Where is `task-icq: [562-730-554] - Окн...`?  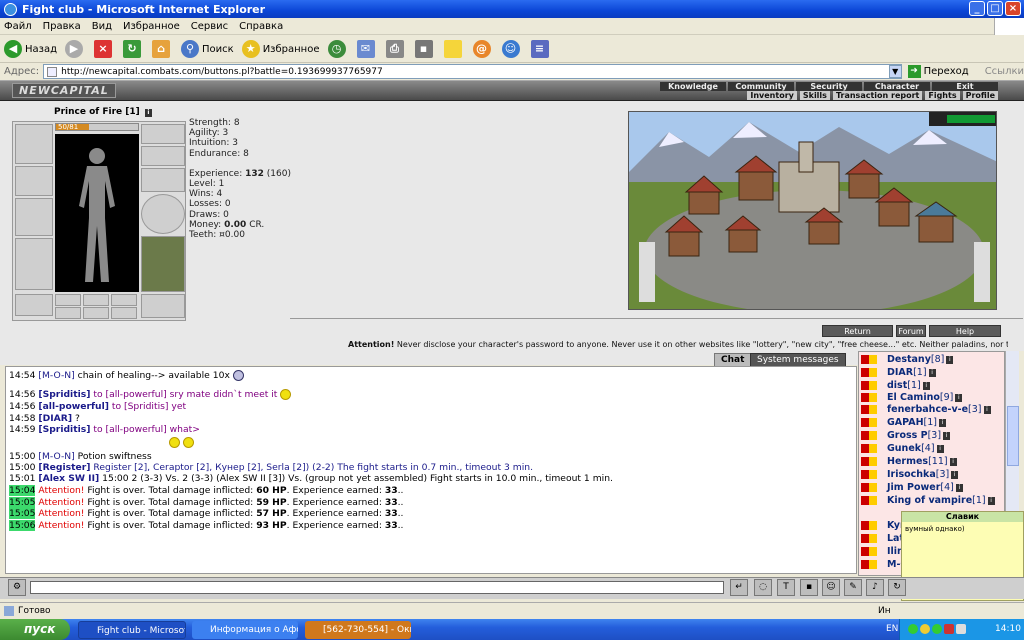
task-icq: [562-730-554] - Окн... is located at coordinates (358, 630).